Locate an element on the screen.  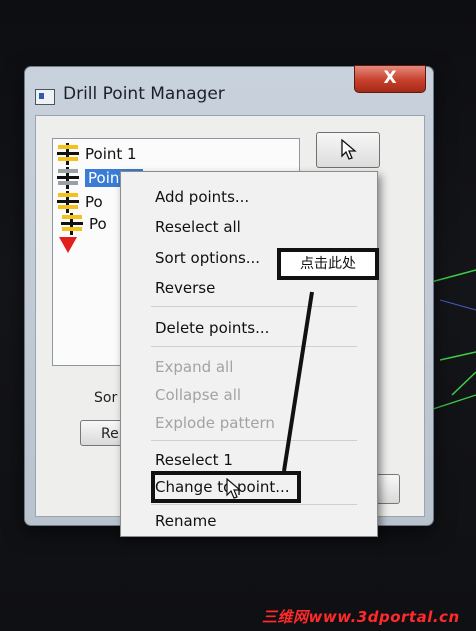
app-icon is located at coordinates (45, 97).